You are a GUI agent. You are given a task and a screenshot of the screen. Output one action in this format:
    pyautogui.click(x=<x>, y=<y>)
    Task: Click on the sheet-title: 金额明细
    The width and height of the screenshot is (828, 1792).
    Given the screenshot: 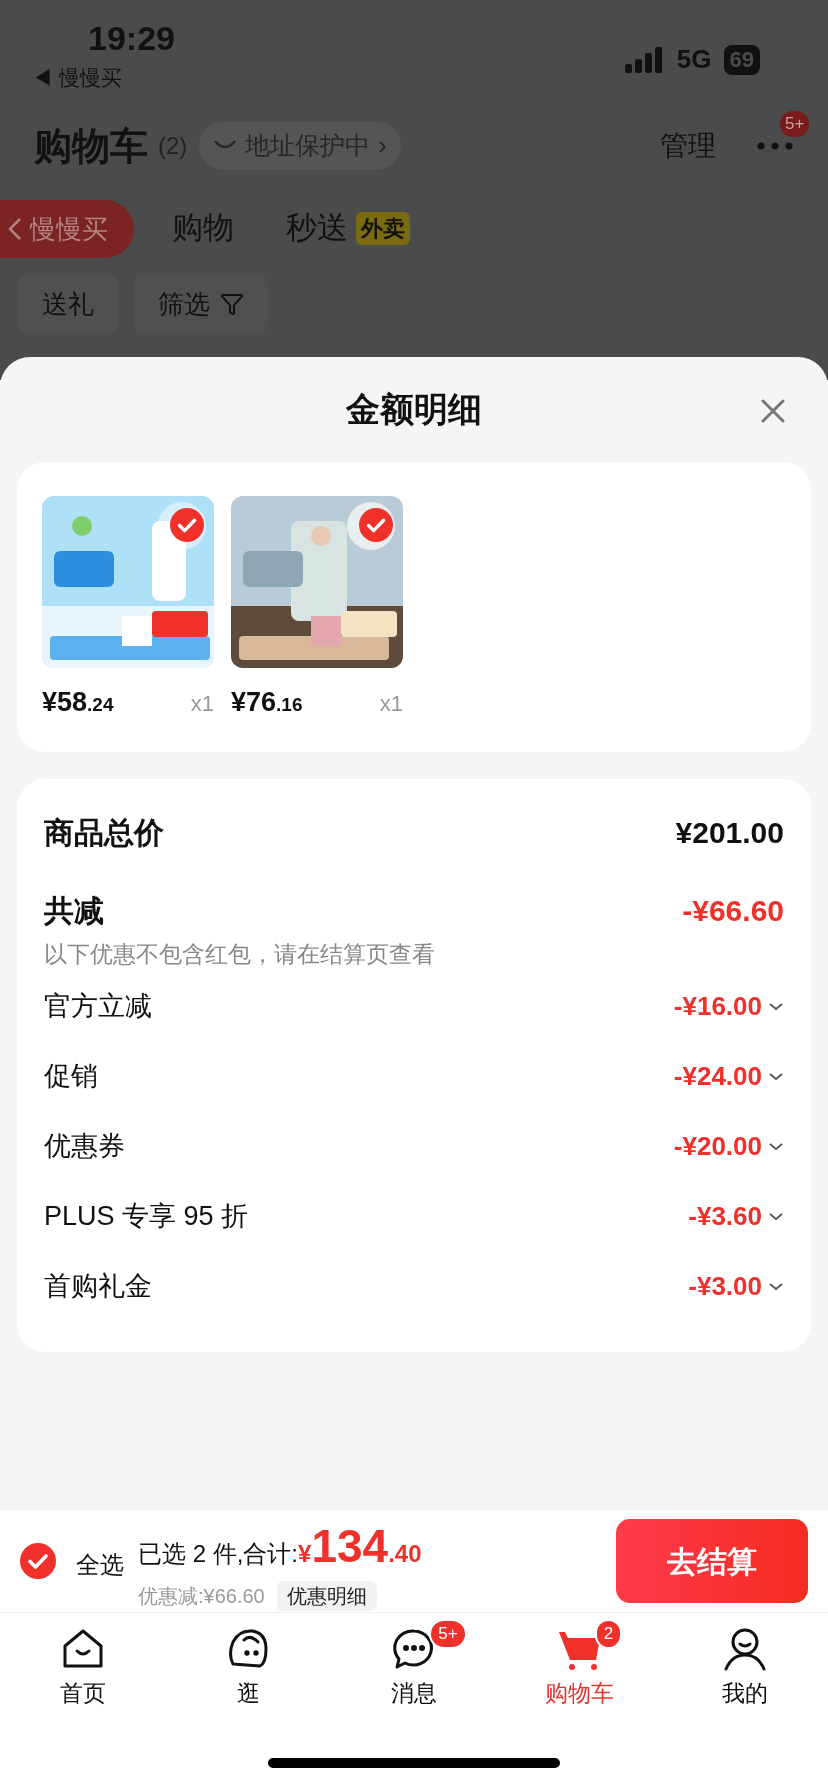 What is the action you would take?
    pyautogui.click(x=414, y=409)
    